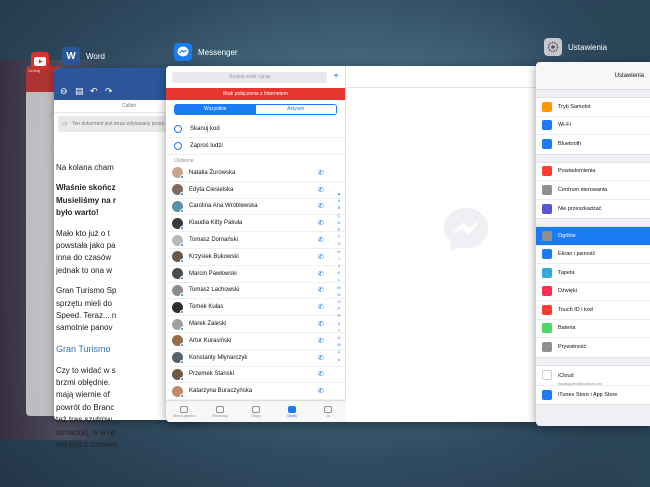 This screenshot has width=650, height=487. What do you see at coordinates (255, 257) in the screenshot?
I see `contact-row: Krzysiek Bukowski ✆` at bounding box center [255, 257].